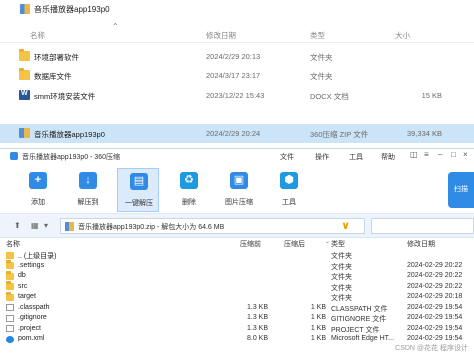  I want to click on explorer-row: smm环境安装文件 2023/12/22 15:43 DOCX 文档 15 KB, so click(237, 95).